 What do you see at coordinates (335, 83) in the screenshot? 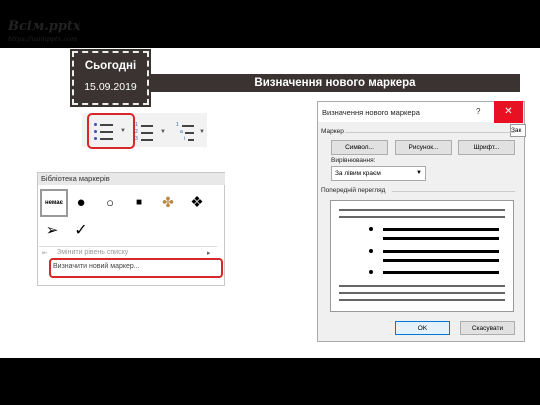
I see `slide-title: Визначення нового маркера` at bounding box center [335, 83].